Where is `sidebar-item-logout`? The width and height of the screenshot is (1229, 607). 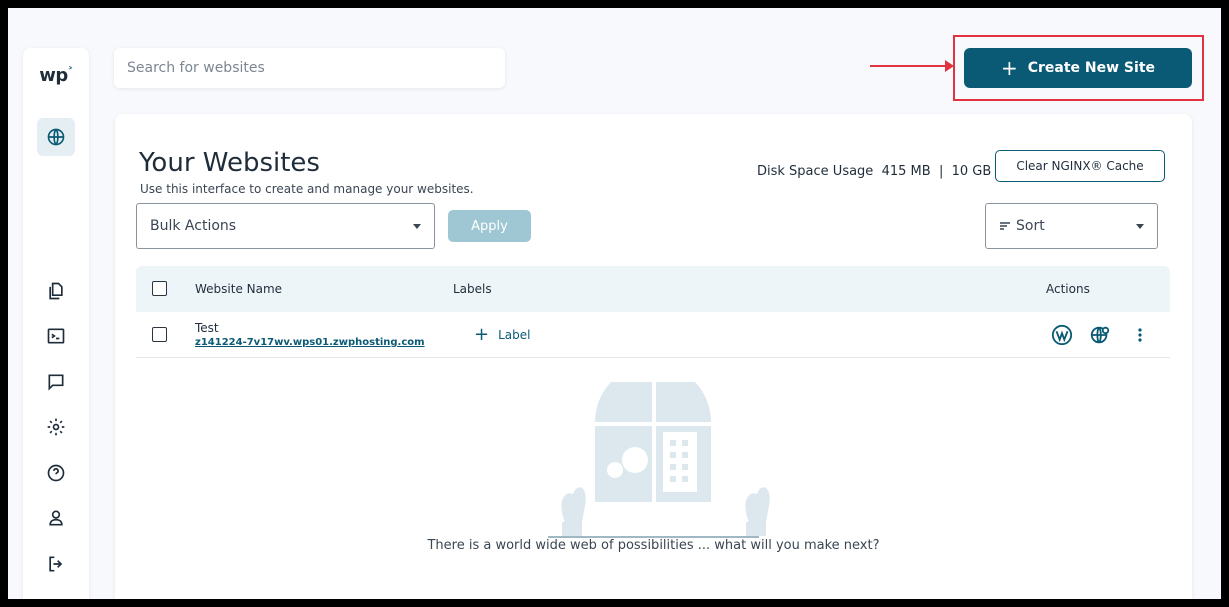 sidebar-item-logout is located at coordinates (56, 564).